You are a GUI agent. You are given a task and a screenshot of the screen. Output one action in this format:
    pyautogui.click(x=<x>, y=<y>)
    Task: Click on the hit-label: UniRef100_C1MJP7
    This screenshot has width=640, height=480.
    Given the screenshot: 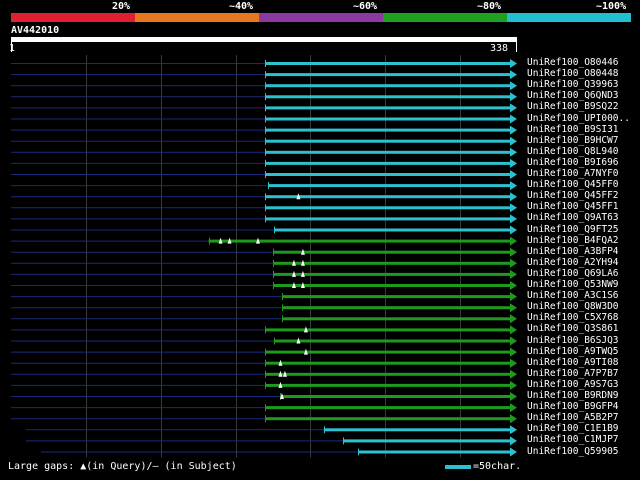 What is the action you would take?
    pyautogui.click(x=573, y=439)
    